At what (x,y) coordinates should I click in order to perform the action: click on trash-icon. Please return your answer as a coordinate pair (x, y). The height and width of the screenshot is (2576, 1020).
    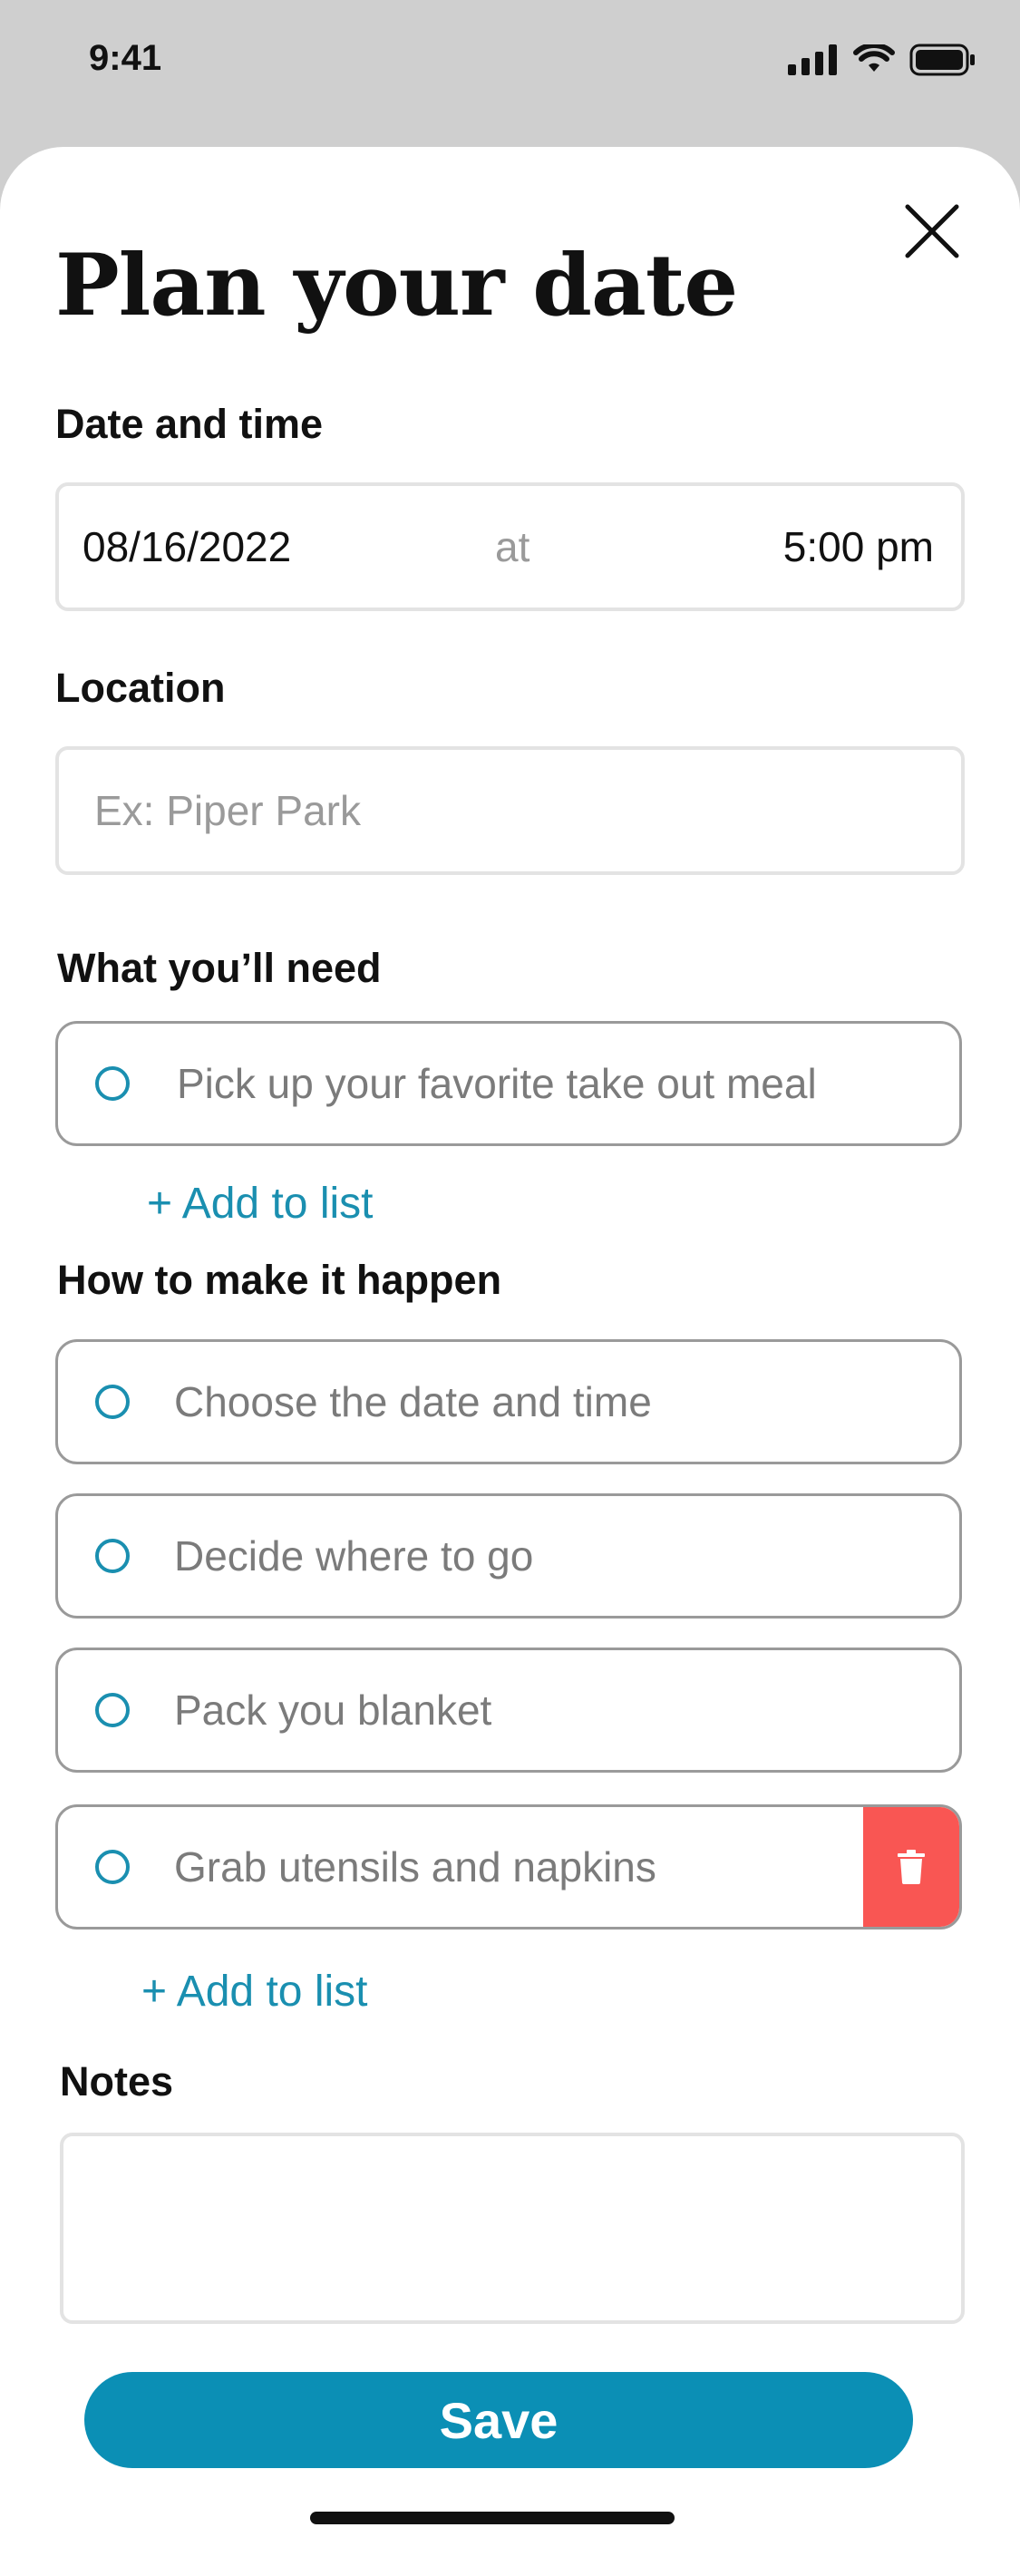
    Looking at the image, I should click on (911, 1867).